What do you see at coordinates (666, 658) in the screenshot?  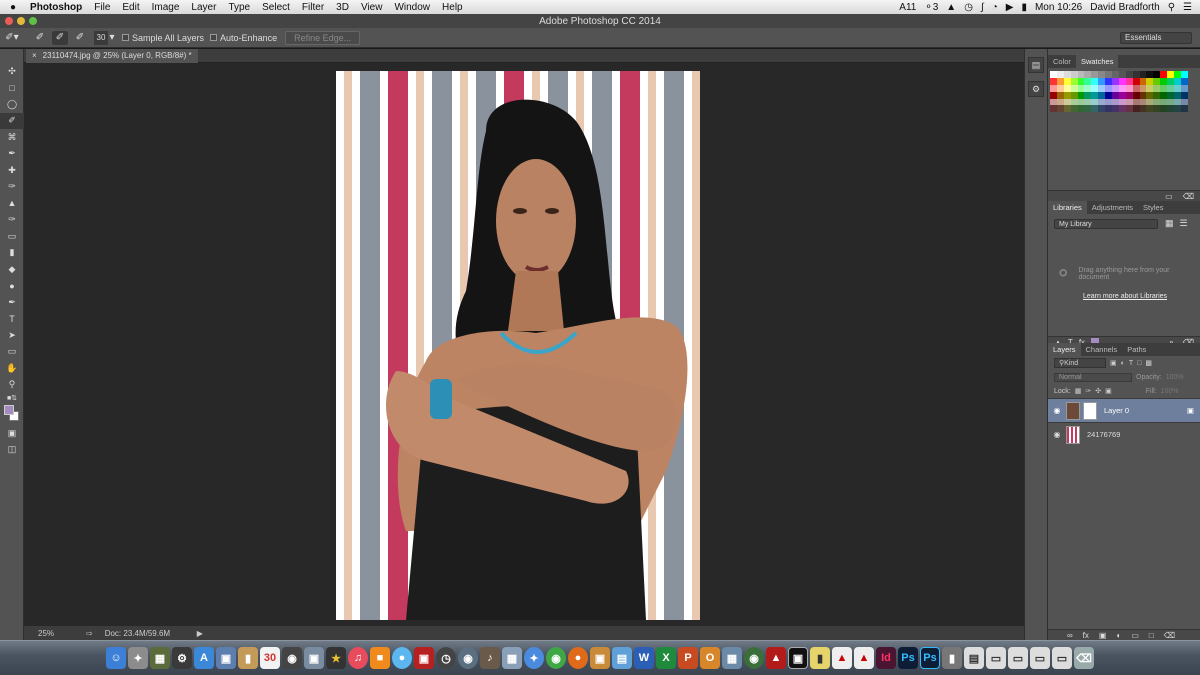 I see `excel-icon: X` at bounding box center [666, 658].